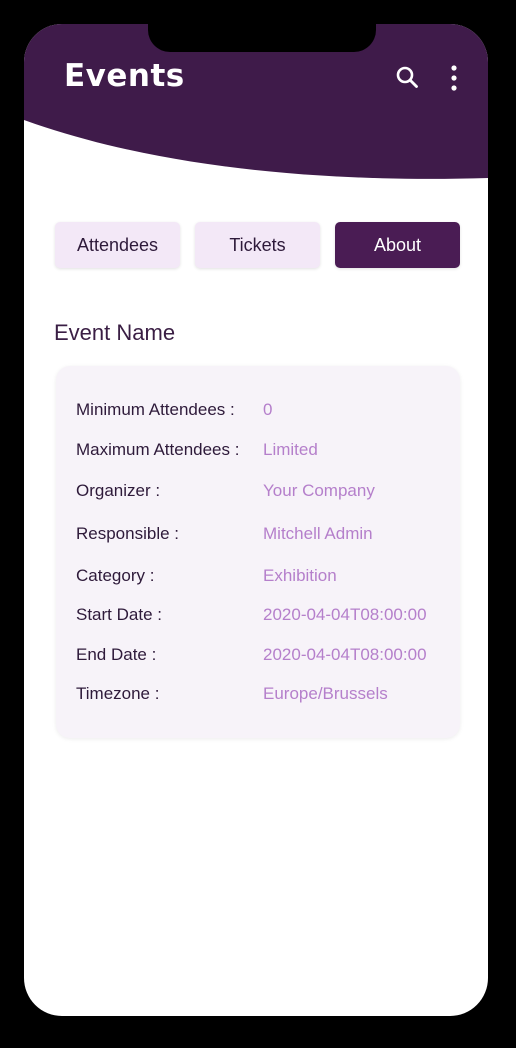 This screenshot has height=1048, width=516. I want to click on detail-label: Start Date :, so click(119, 614).